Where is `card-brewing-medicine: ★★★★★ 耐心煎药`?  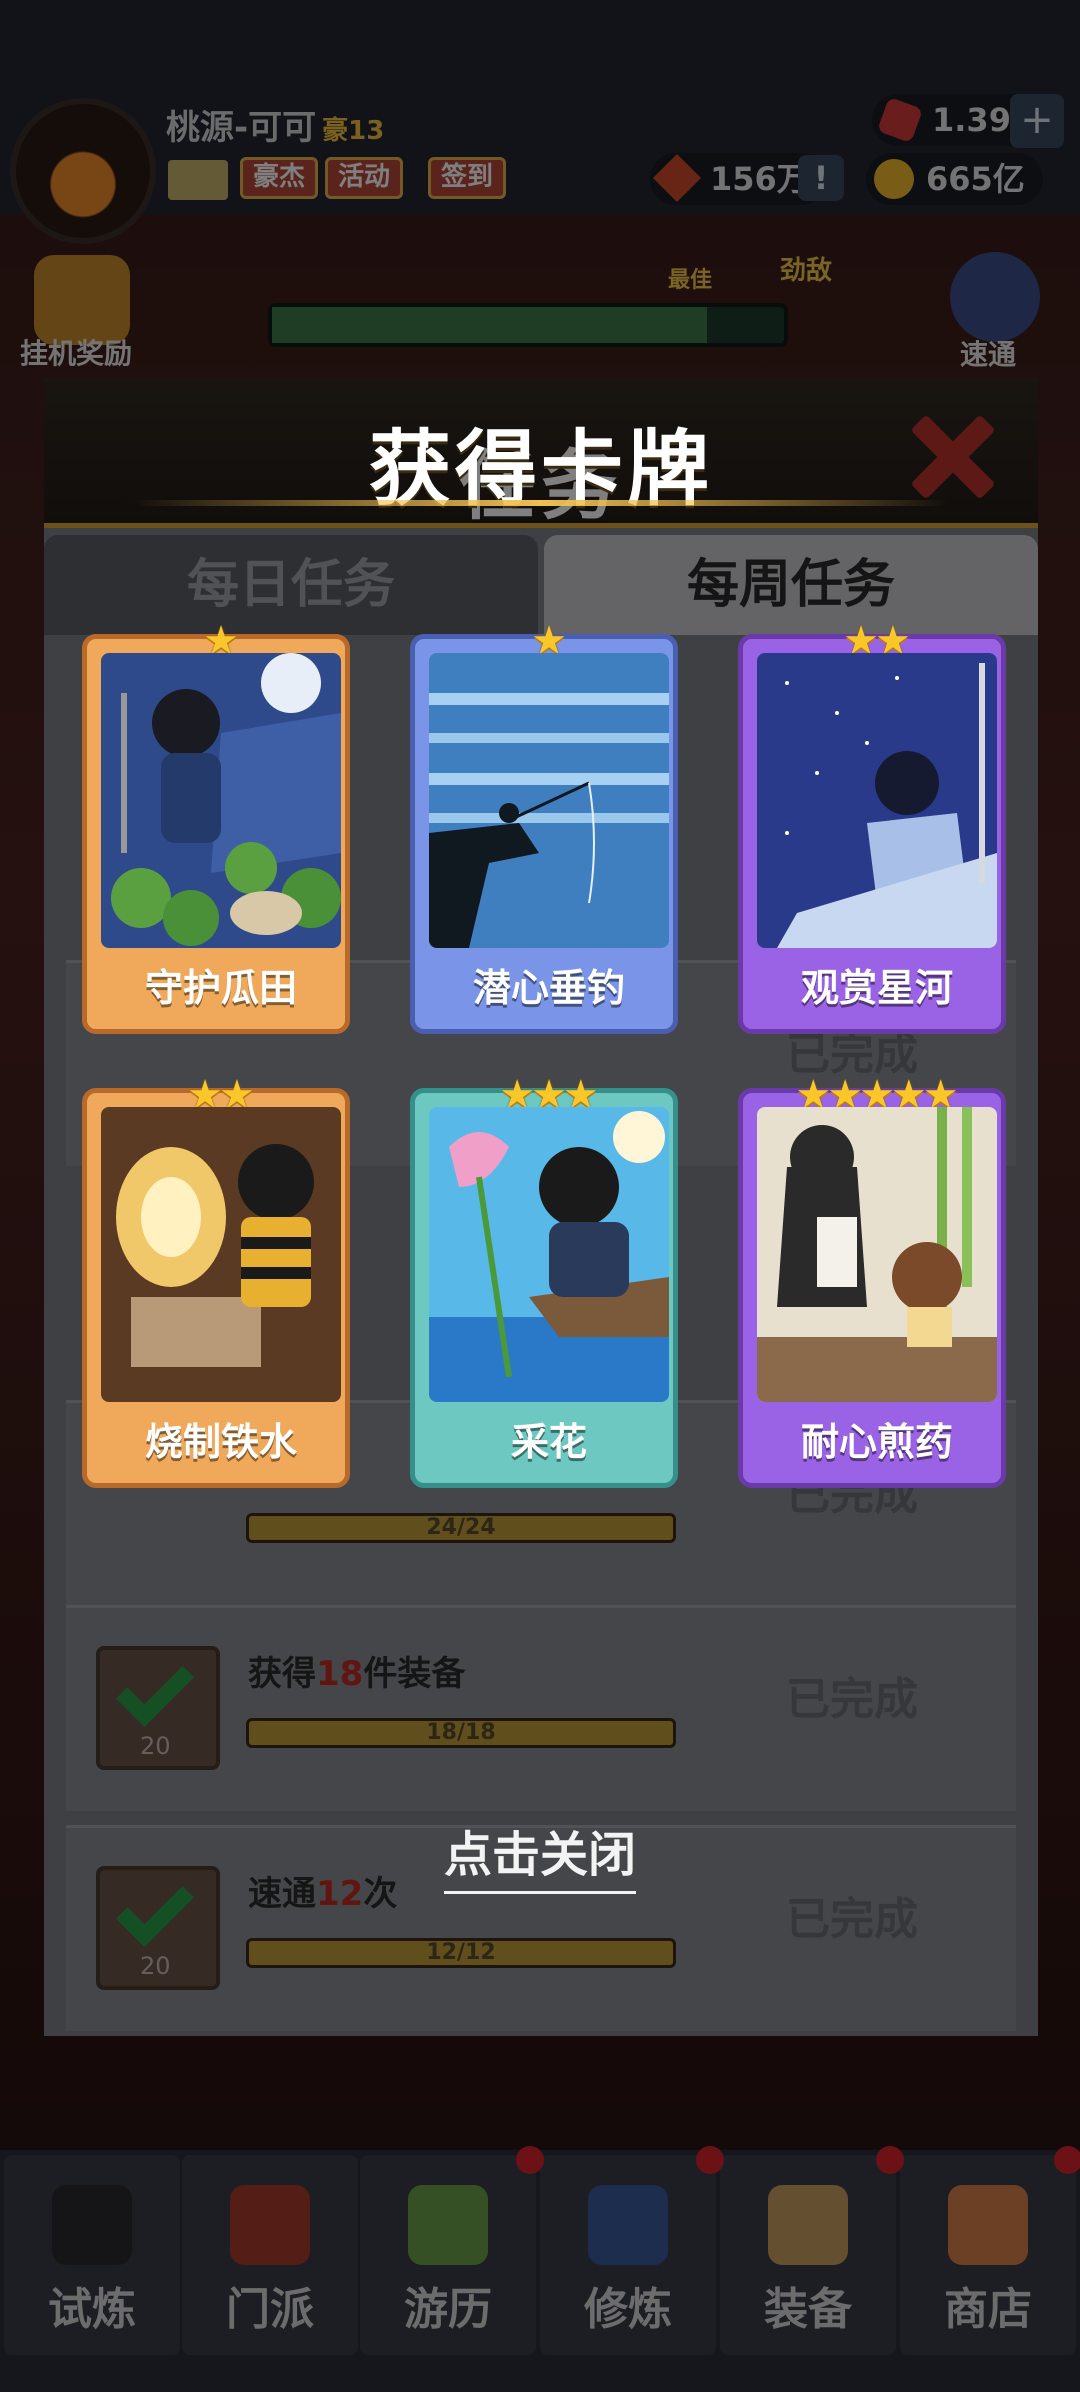 card-brewing-medicine: ★★★★★ 耐心煎药 is located at coordinates (872, 1280).